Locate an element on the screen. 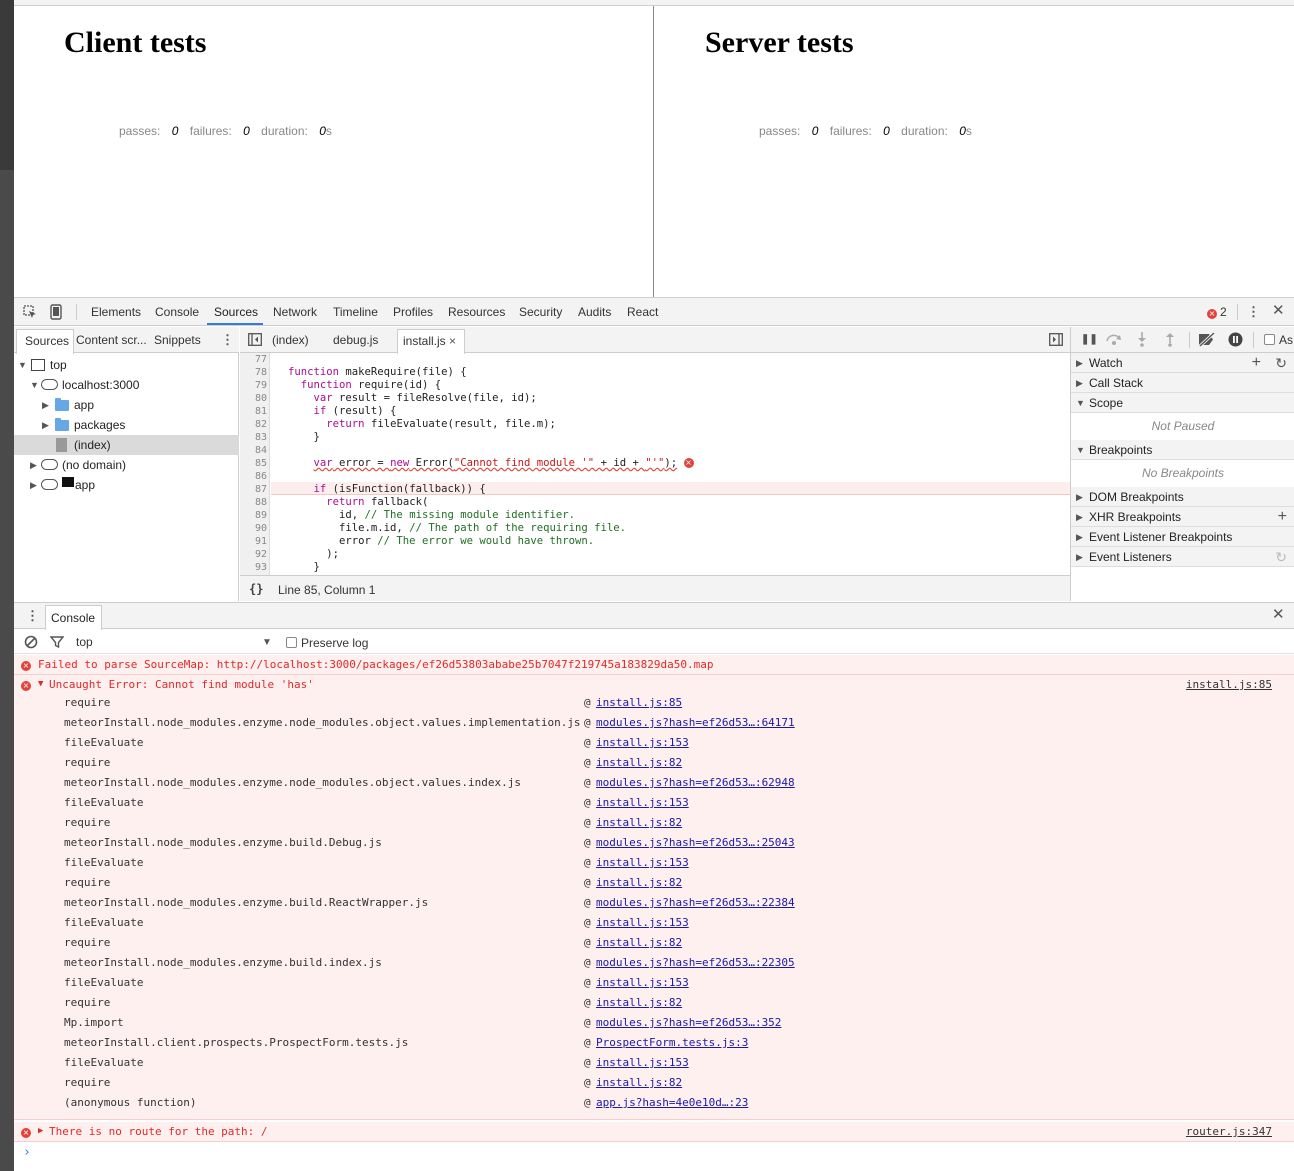 This screenshot has height=1171, width=1294. stack-frame-link: modules.js?hash=ef26d53…:22384 is located at coordinates (695, 902).